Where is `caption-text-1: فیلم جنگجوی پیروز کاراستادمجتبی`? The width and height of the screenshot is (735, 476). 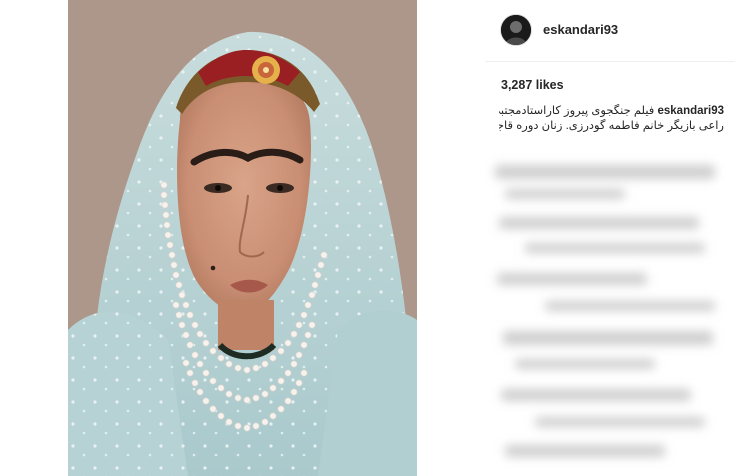 caption-text-1: فیلم جنگجوی پیروز کاراستادمجتبی is located at coordinates (577, 111).